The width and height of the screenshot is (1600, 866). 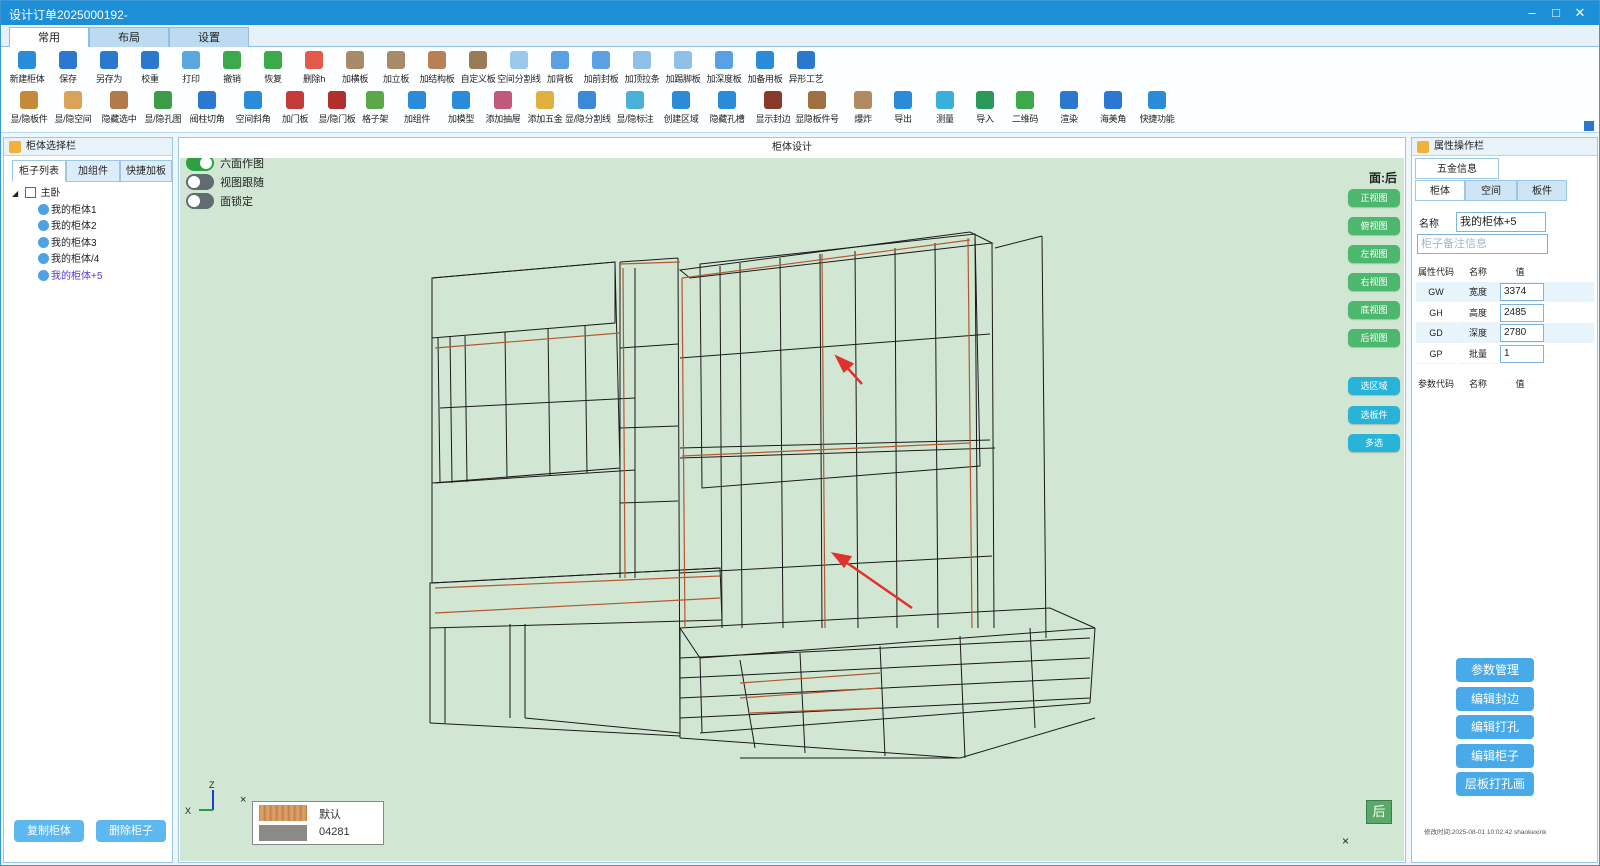 What do you see at coordinates (1580, 13) in the screenshot?
I see `close-button: ✕` at bounding box center [1580, 13].